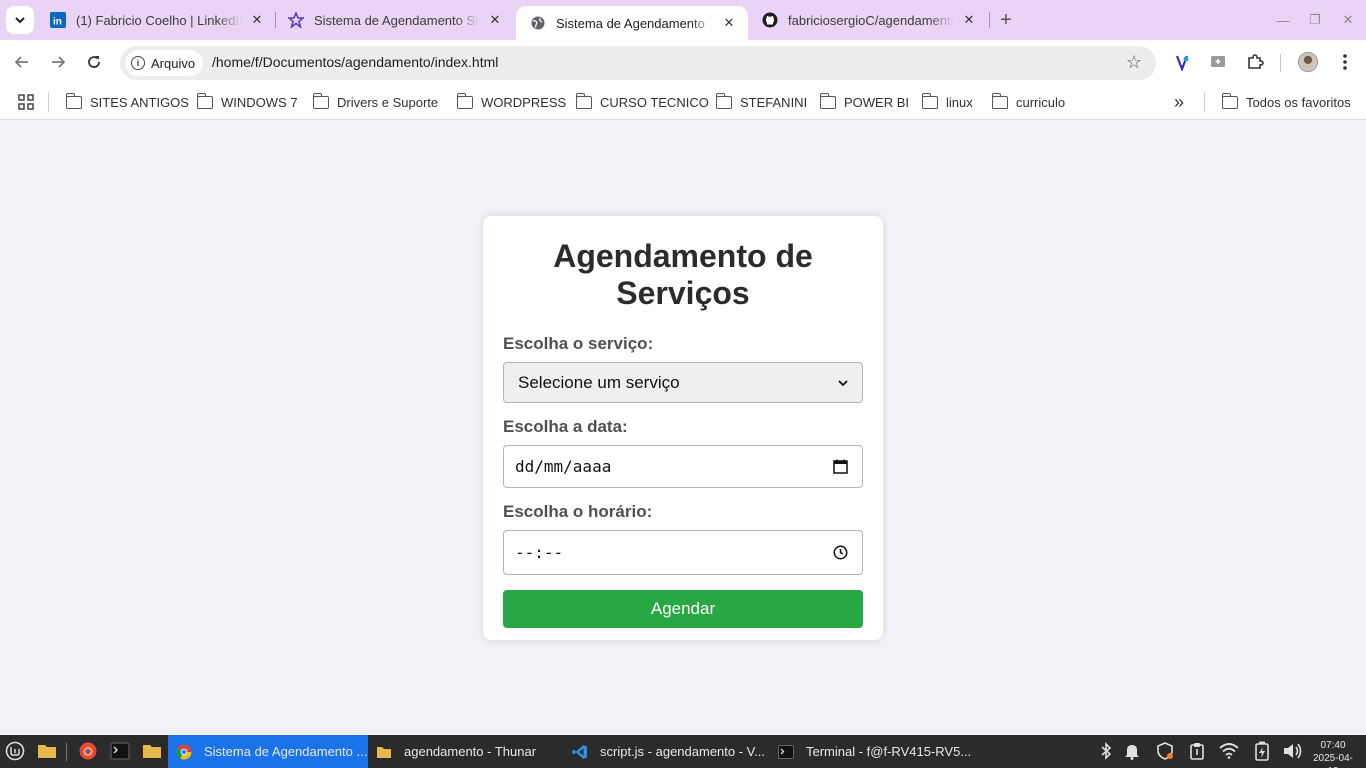  What do you see at coordinates (578, 343) in the screenshot?
I see `service-label: Escolha o serviço:` at bounding box center [578, 343].